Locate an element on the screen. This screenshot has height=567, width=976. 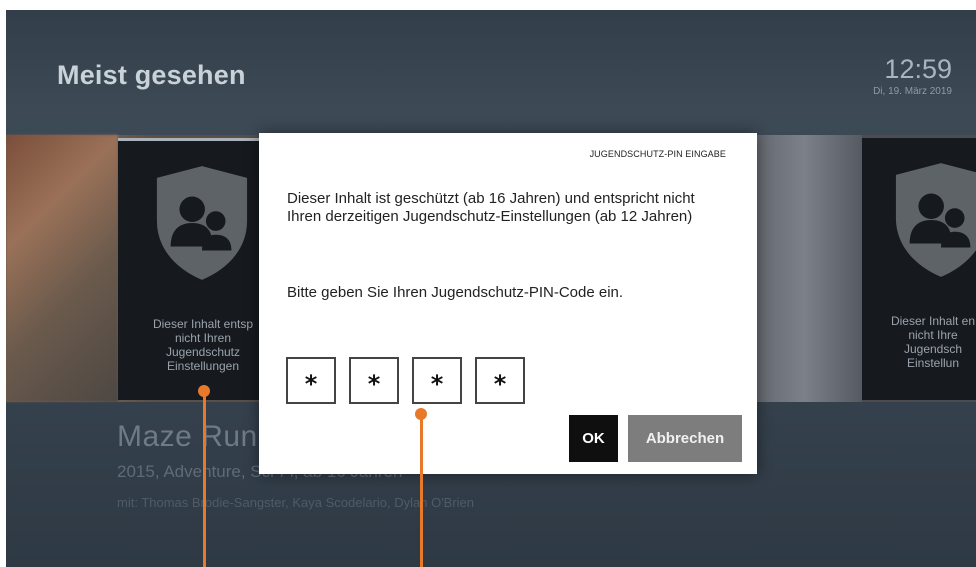
clock-date: Di, 19. März 2019 is located at coordinates (912, 91).